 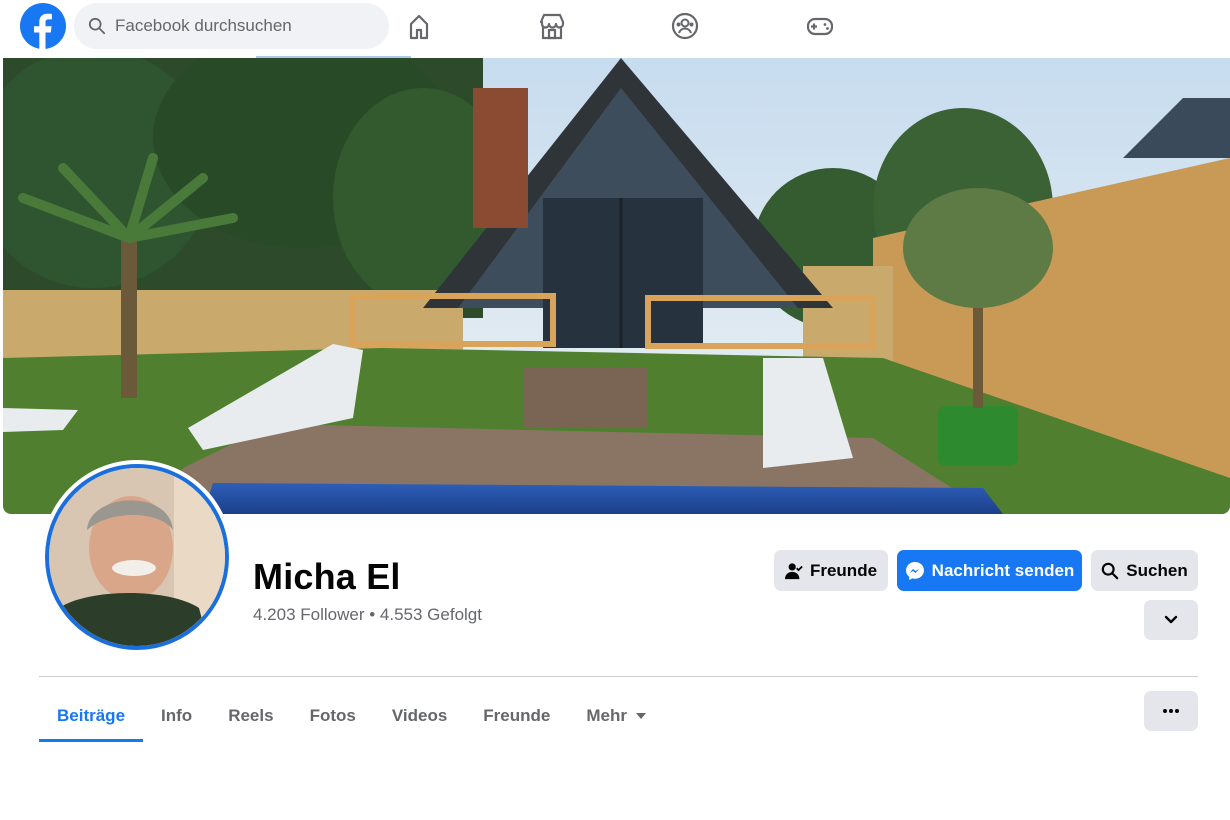 What do you see at coordinates (618, 676) in the screenshot?
I see `profile-divider` at bounding box center [618, 676].